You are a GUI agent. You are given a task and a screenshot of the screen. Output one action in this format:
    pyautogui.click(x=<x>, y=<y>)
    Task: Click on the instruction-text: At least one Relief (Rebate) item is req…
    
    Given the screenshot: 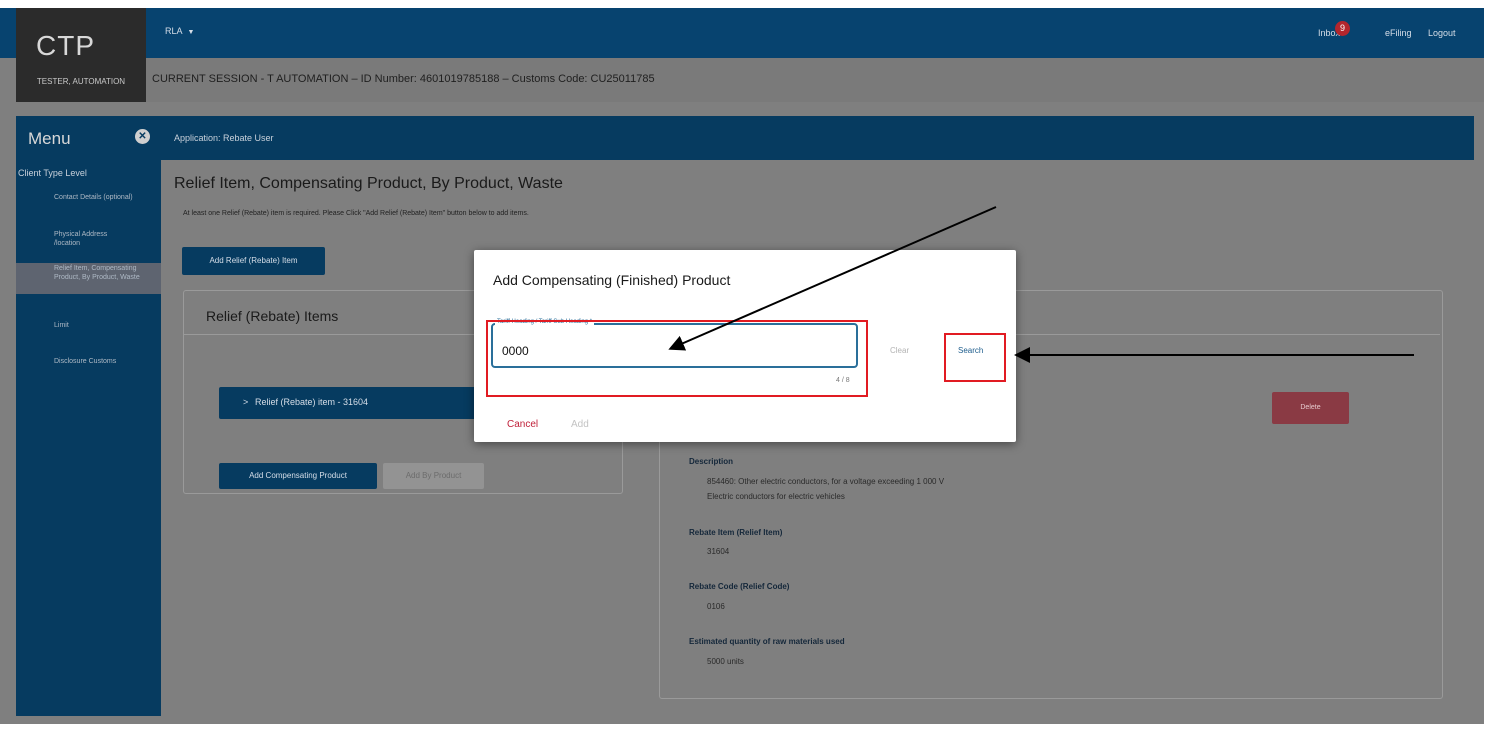 What is the action you would take?
    pyautogui.click(x=356, y=213)
    